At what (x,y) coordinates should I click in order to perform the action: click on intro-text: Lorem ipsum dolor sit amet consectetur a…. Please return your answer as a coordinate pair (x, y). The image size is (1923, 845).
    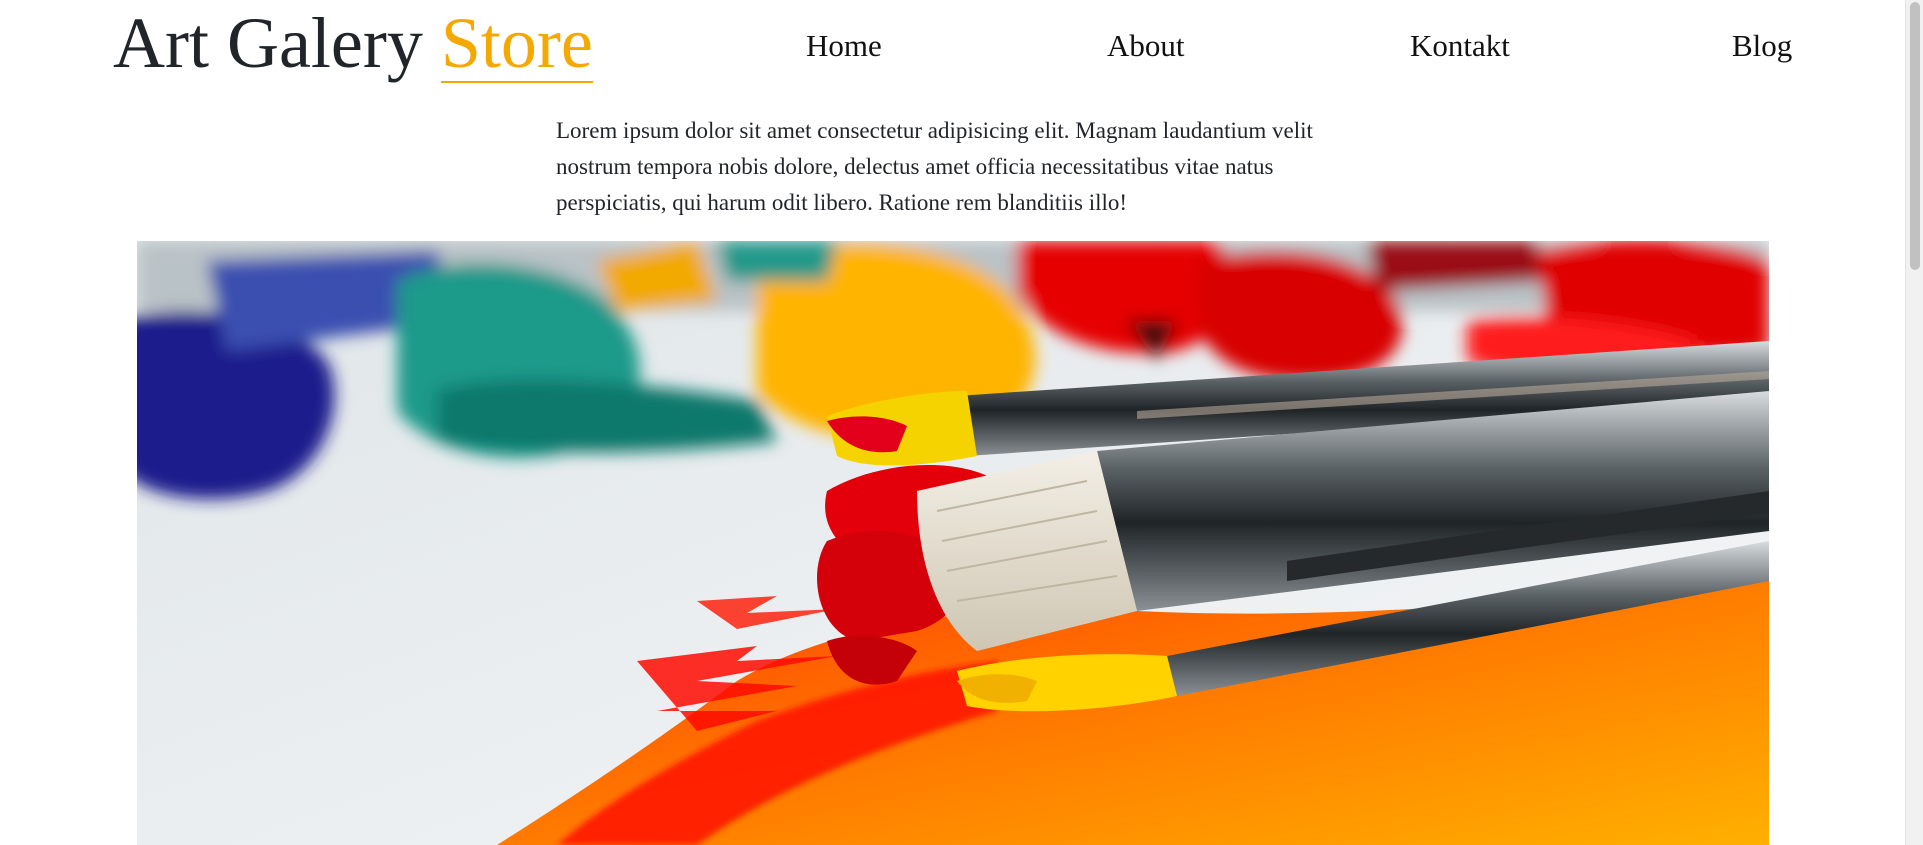
    Looking at the image, I should click on (934, 166).